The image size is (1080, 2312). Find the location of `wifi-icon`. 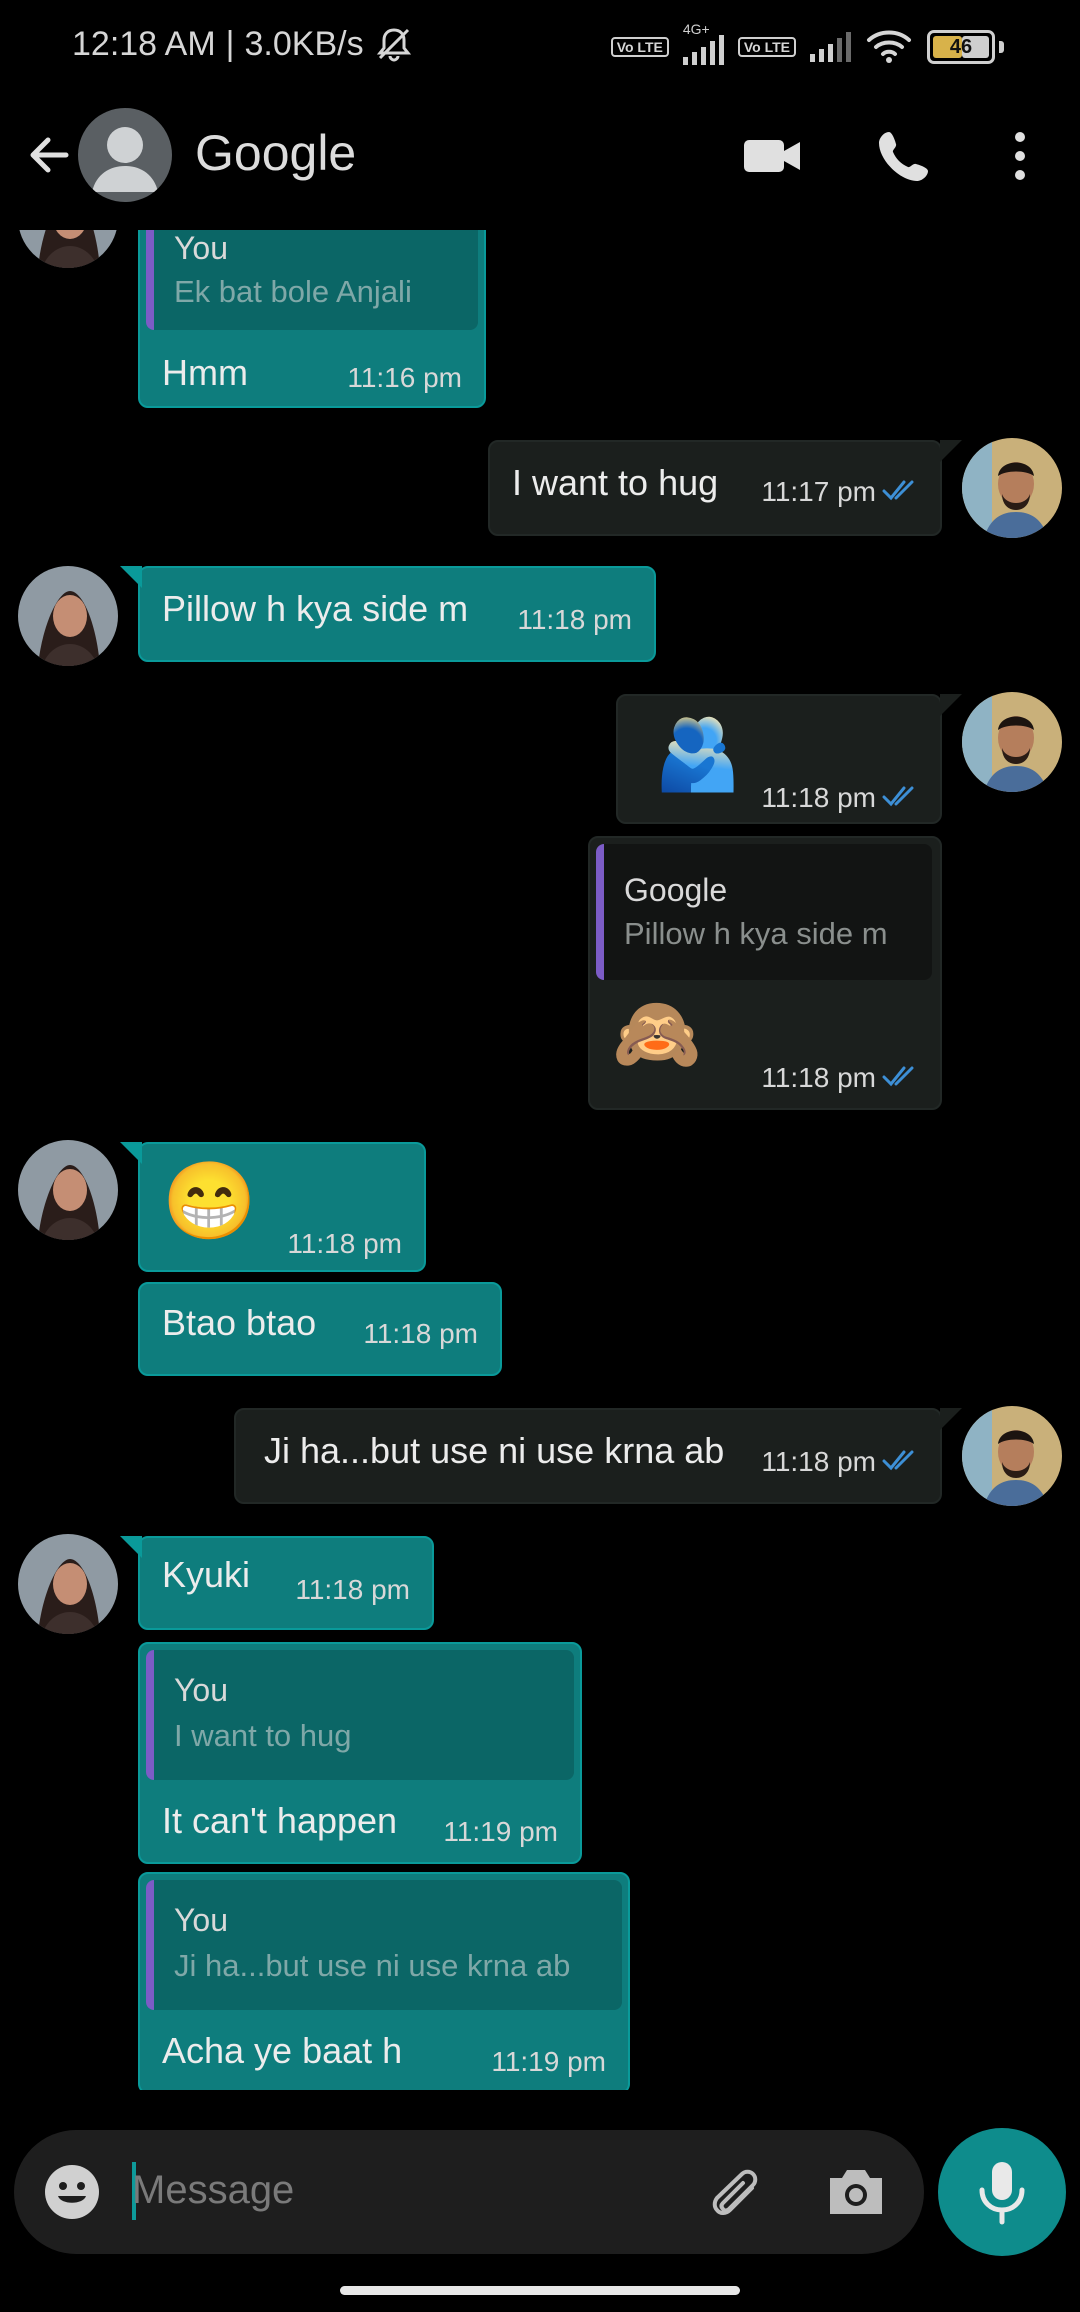

wifi-icon is located at coordinates (889, 46).